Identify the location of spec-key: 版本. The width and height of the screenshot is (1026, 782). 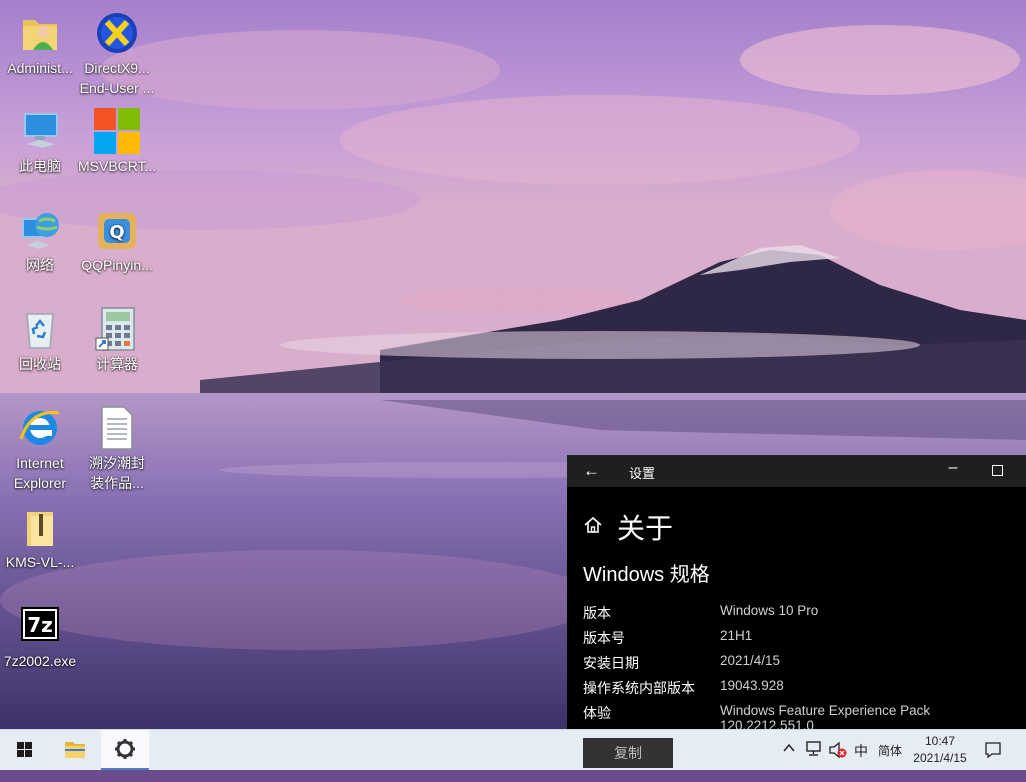
(597, 613).